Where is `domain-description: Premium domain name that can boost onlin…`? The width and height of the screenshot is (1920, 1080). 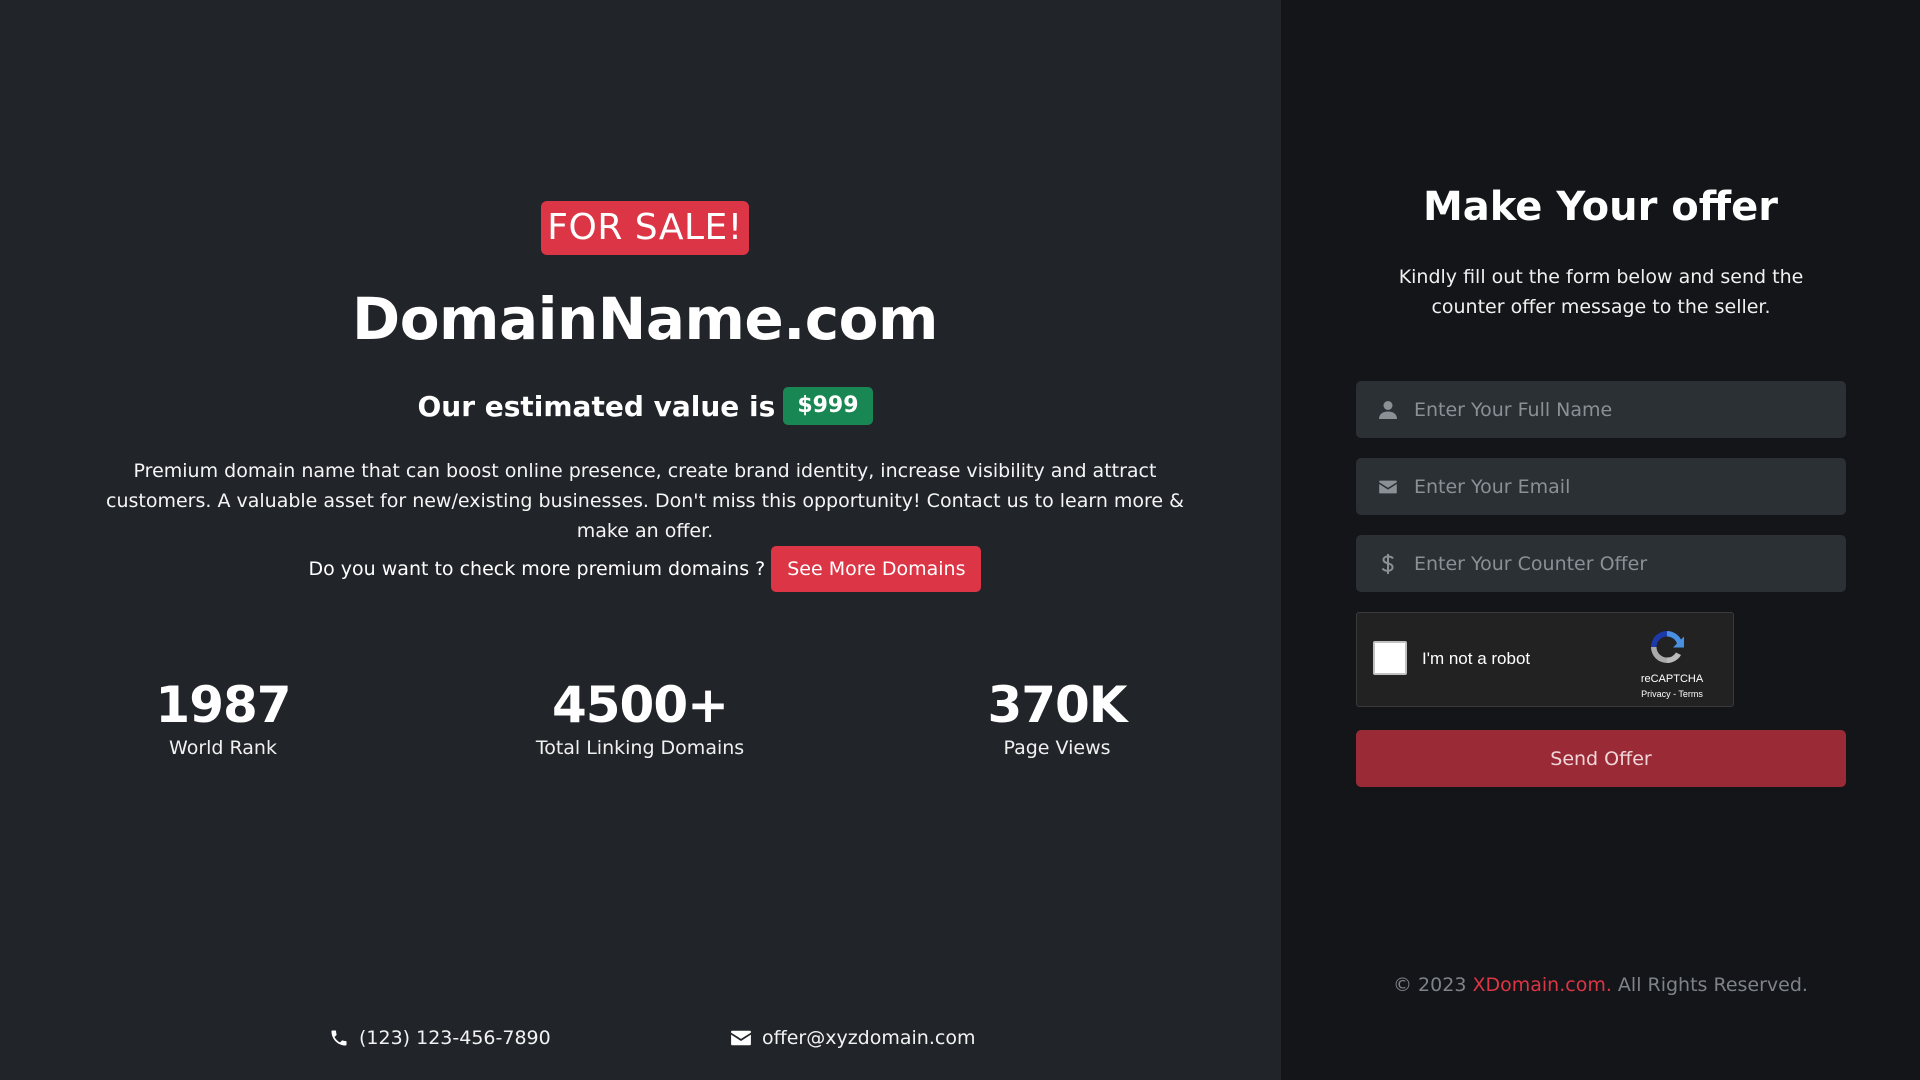
domain-description: Premium domain name that can boost onlin… is located at coordinates (645, 501).